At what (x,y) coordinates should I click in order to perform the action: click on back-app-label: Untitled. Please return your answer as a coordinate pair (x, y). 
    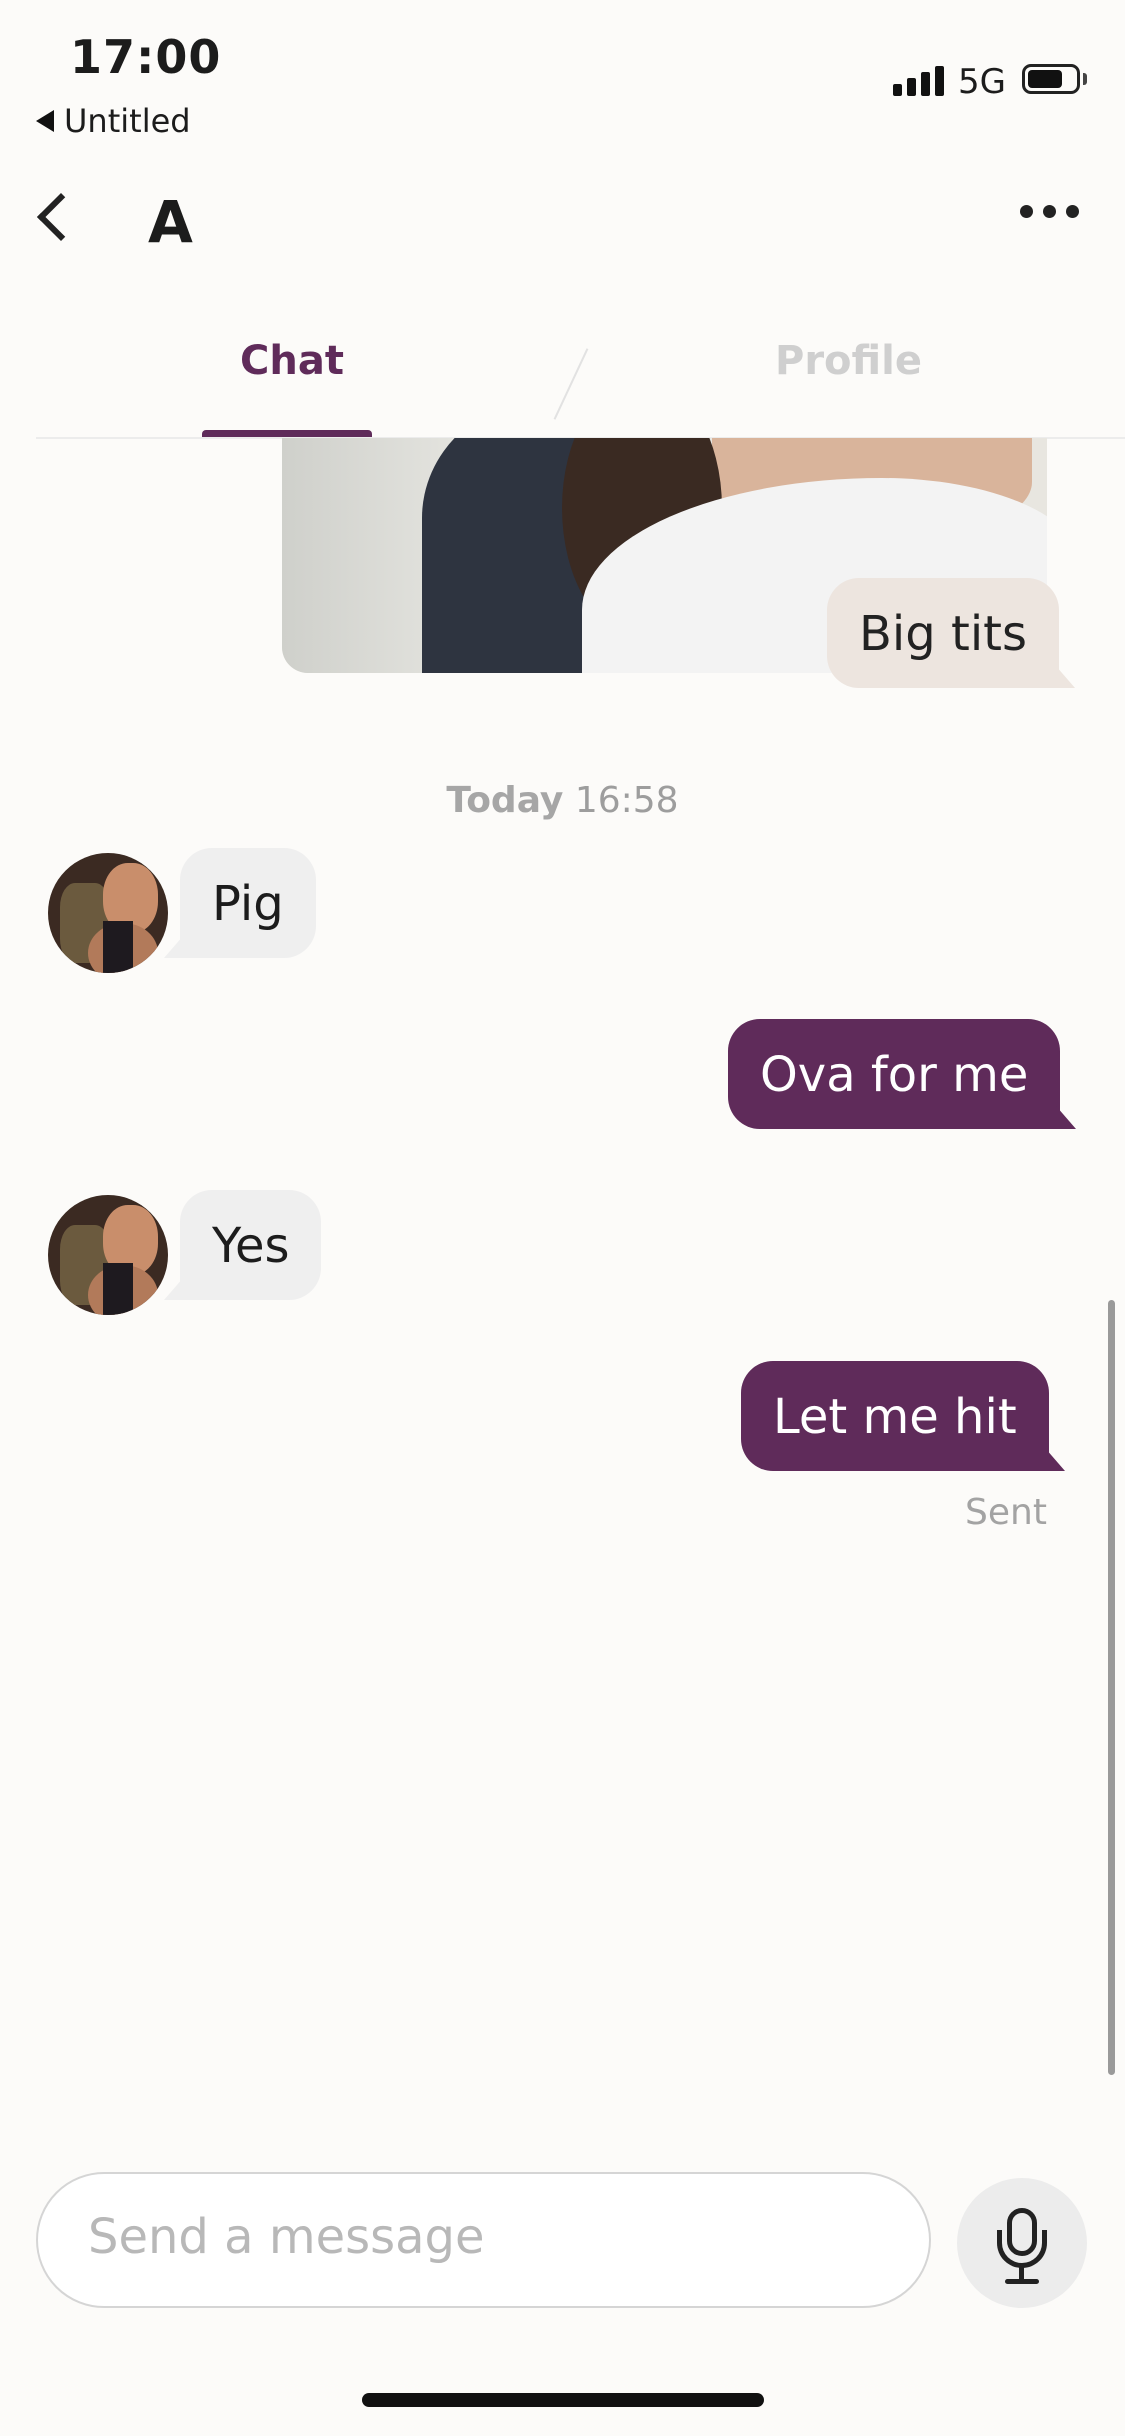
    Looking at the image, I should click on (127, 121).